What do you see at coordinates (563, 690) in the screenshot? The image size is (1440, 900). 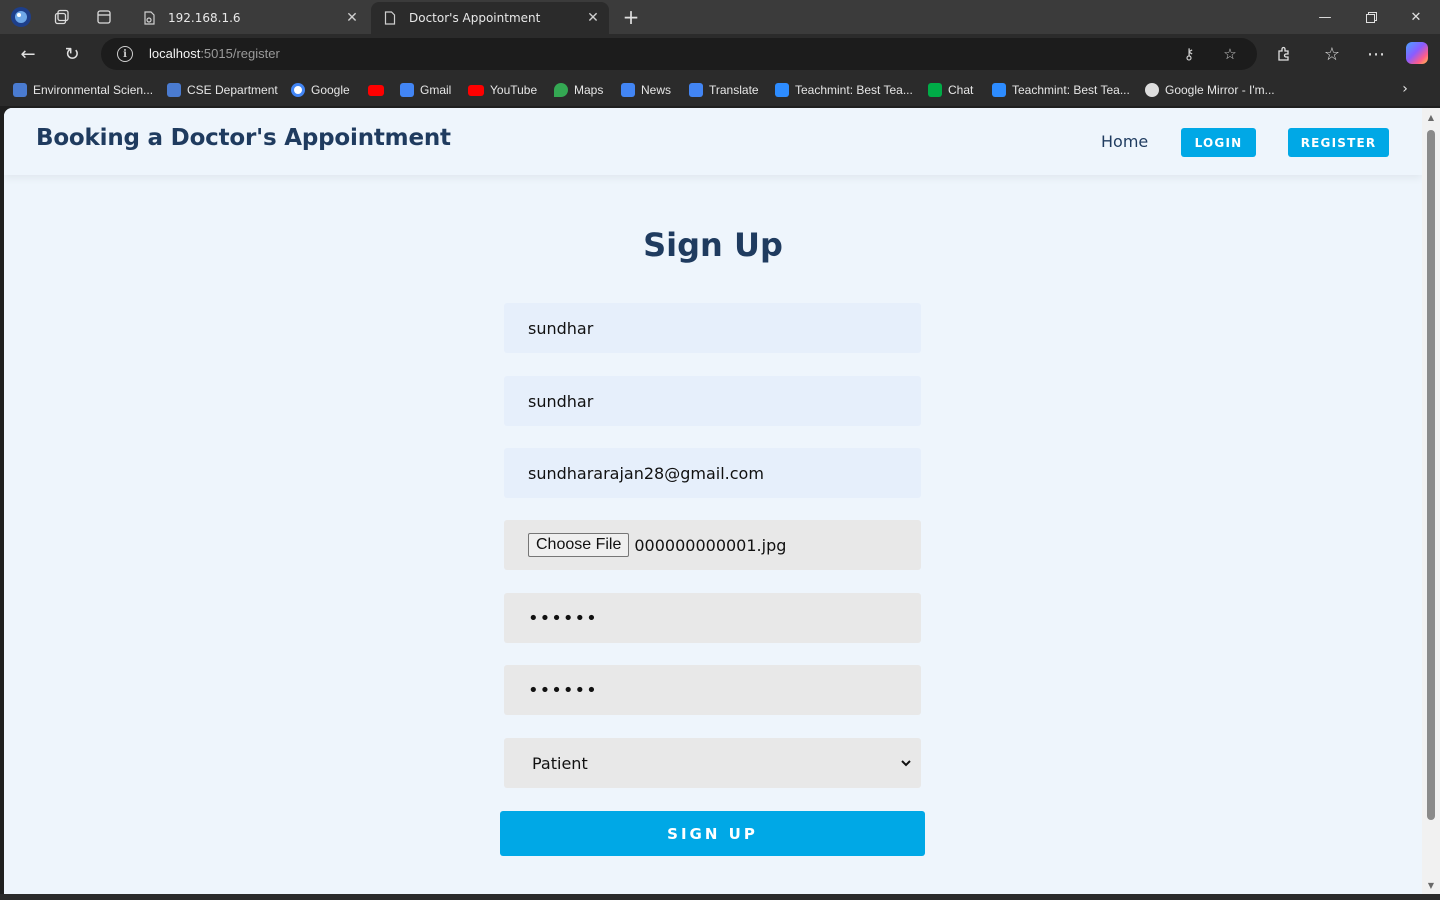 I see `confirm-password-mask: ••••••` at bounding box center [563, 690].